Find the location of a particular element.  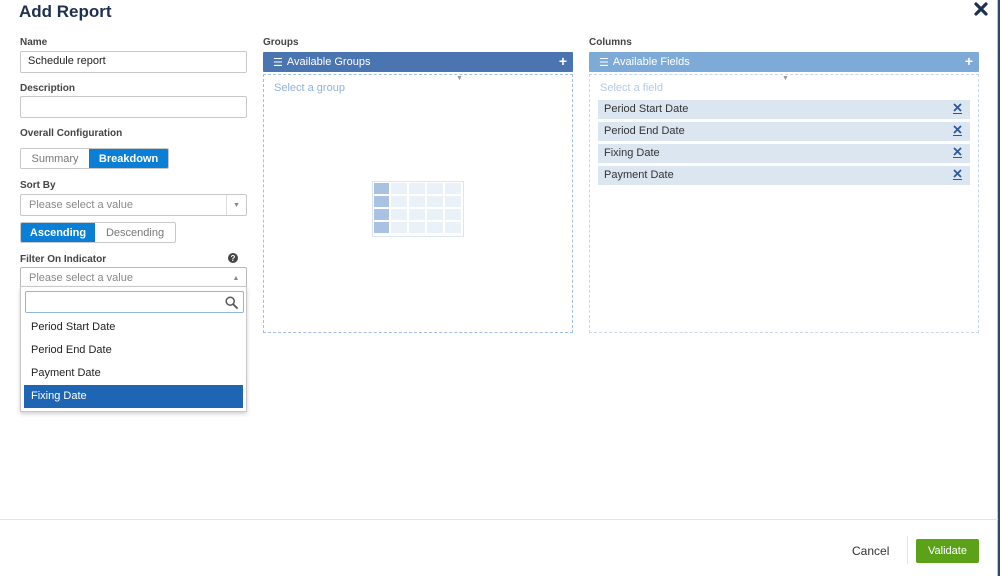

field-row: Fixing Date is located at coordinates (784, 153).